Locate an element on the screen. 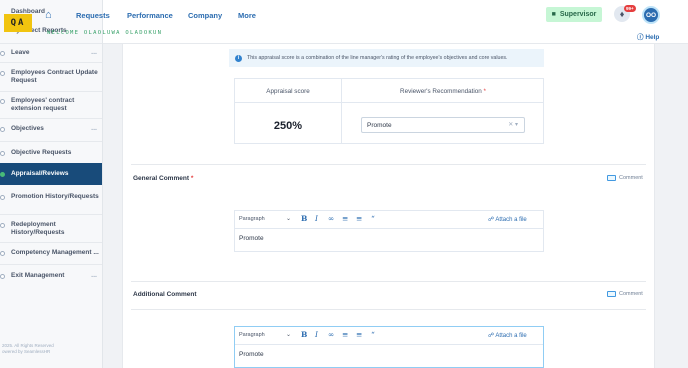 This screenshot has height=368, width=688. appraisal-score-value: 250% is located at coordinates (288, 126).